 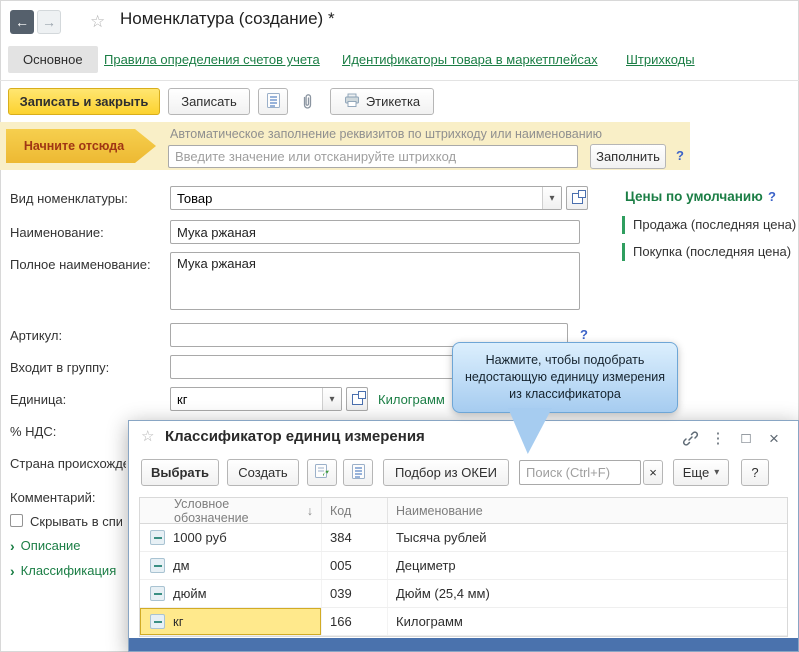 What do you see at coordinates (16, 520) in the screenshot?
I see `hide-in-lists-checkbox` at bounding box center [16, 520].